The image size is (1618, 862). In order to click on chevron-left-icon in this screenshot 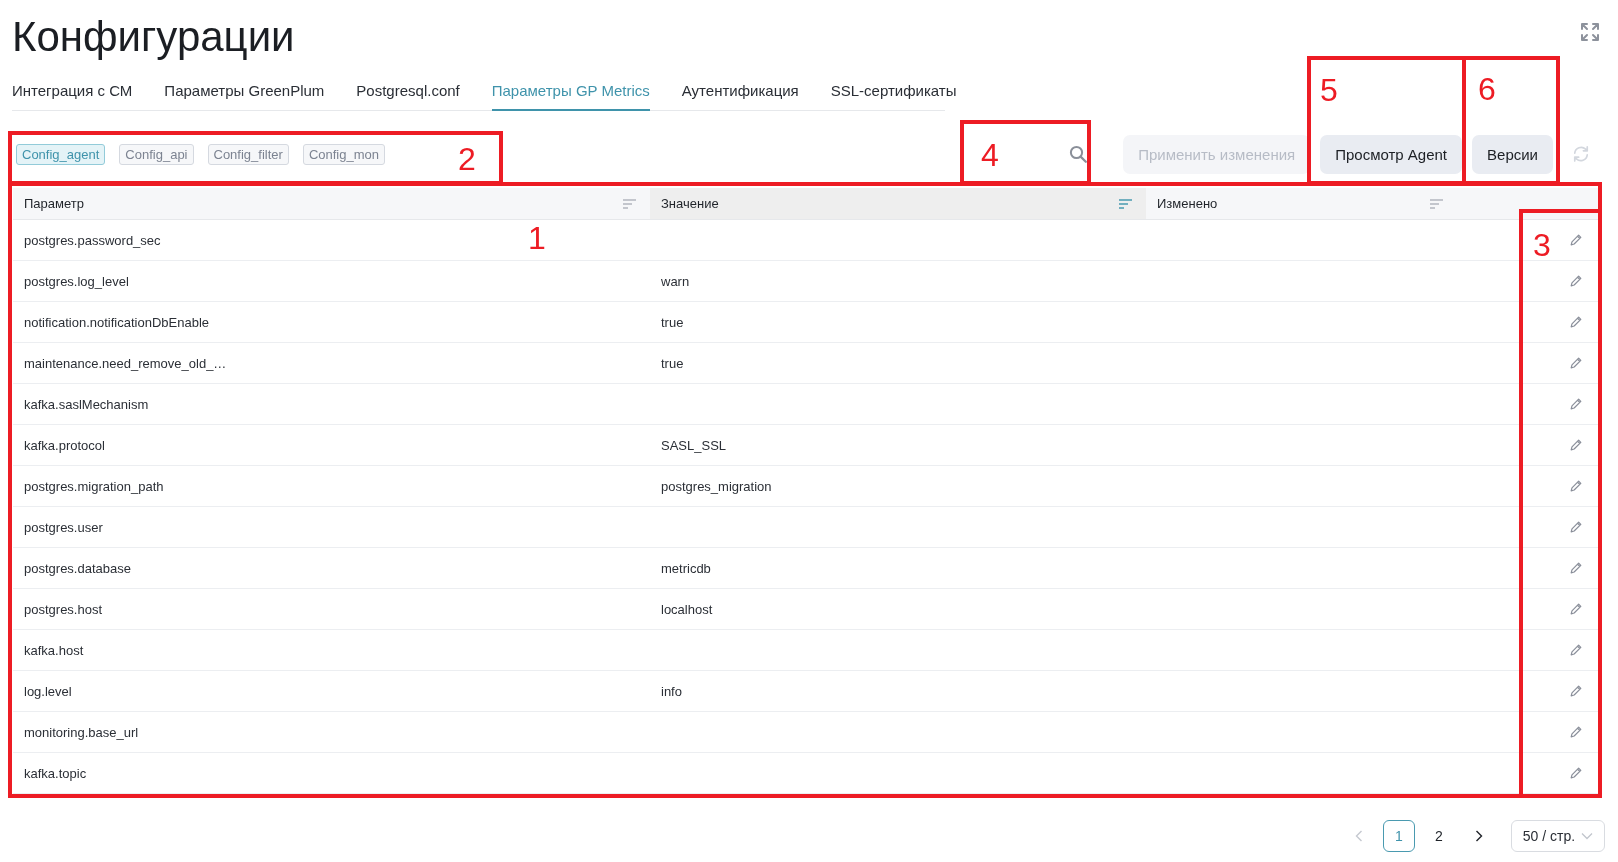, I will do `click(1359, 836)`.